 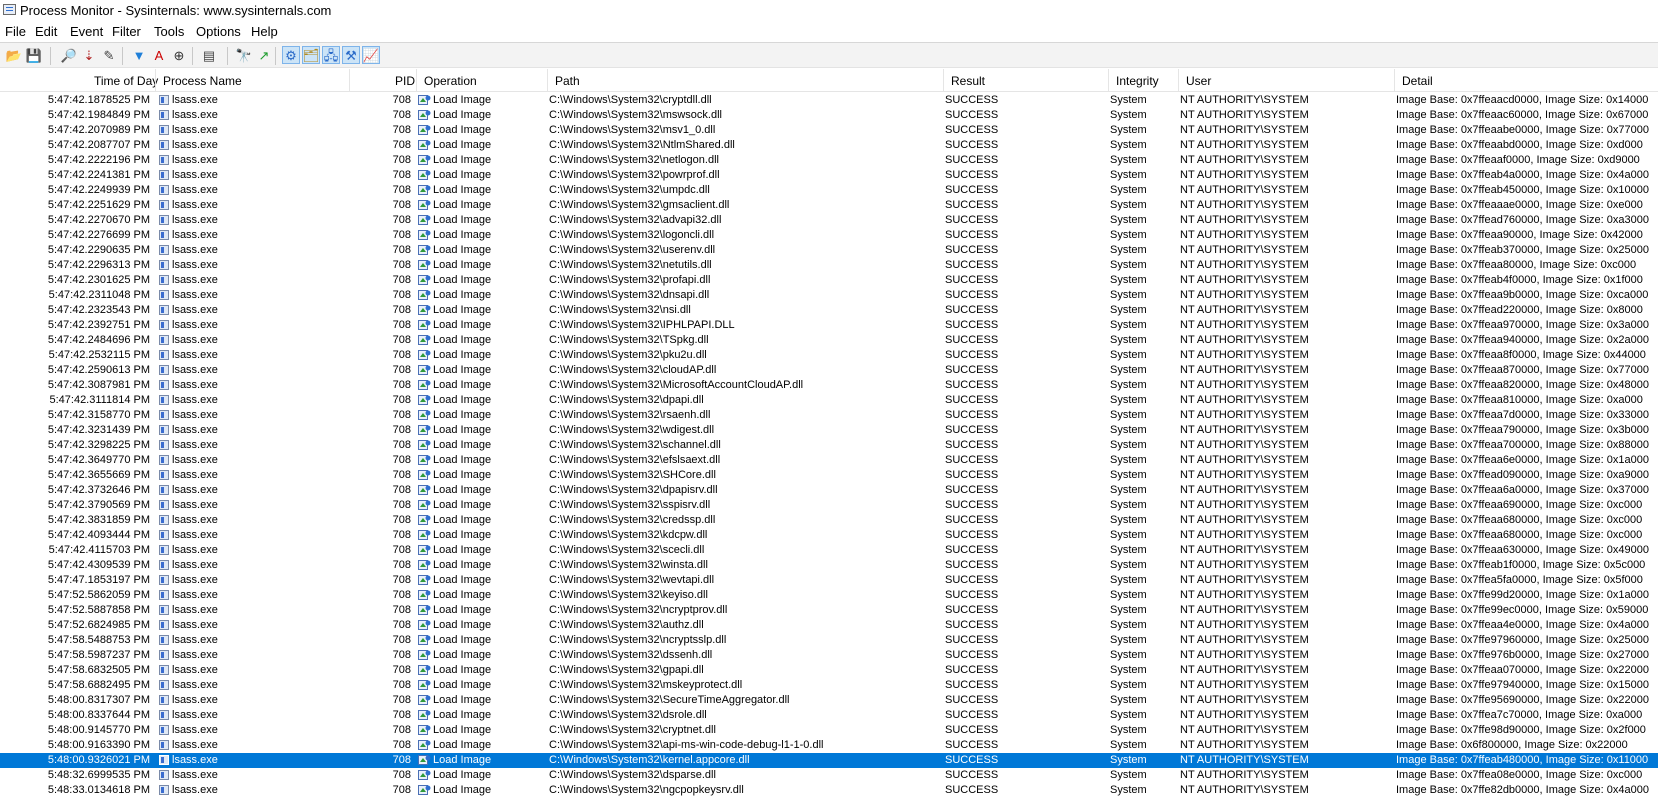 What do you see at coordinates (1417, 81) in the screenshot?
I see `column-detail: Detail` at bounding box center [1417, 81].